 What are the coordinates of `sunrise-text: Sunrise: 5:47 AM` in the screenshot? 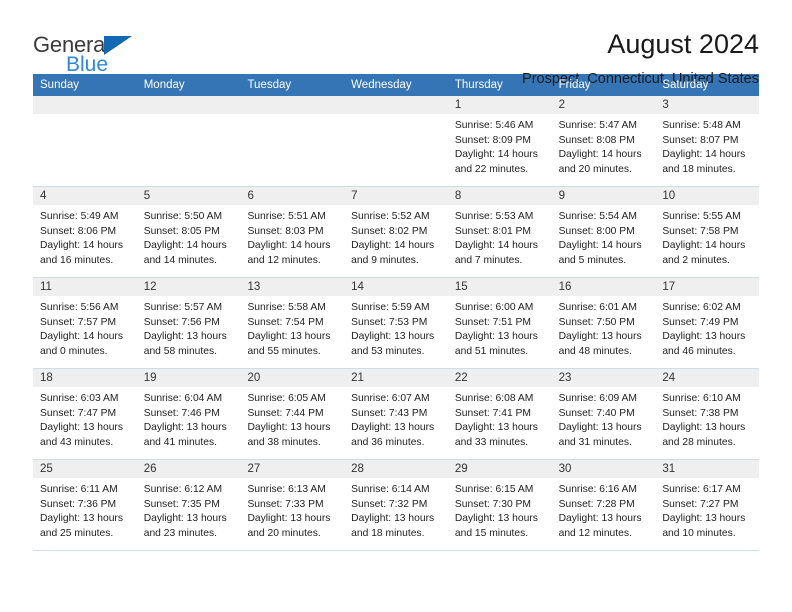 It's located at (598, 125).